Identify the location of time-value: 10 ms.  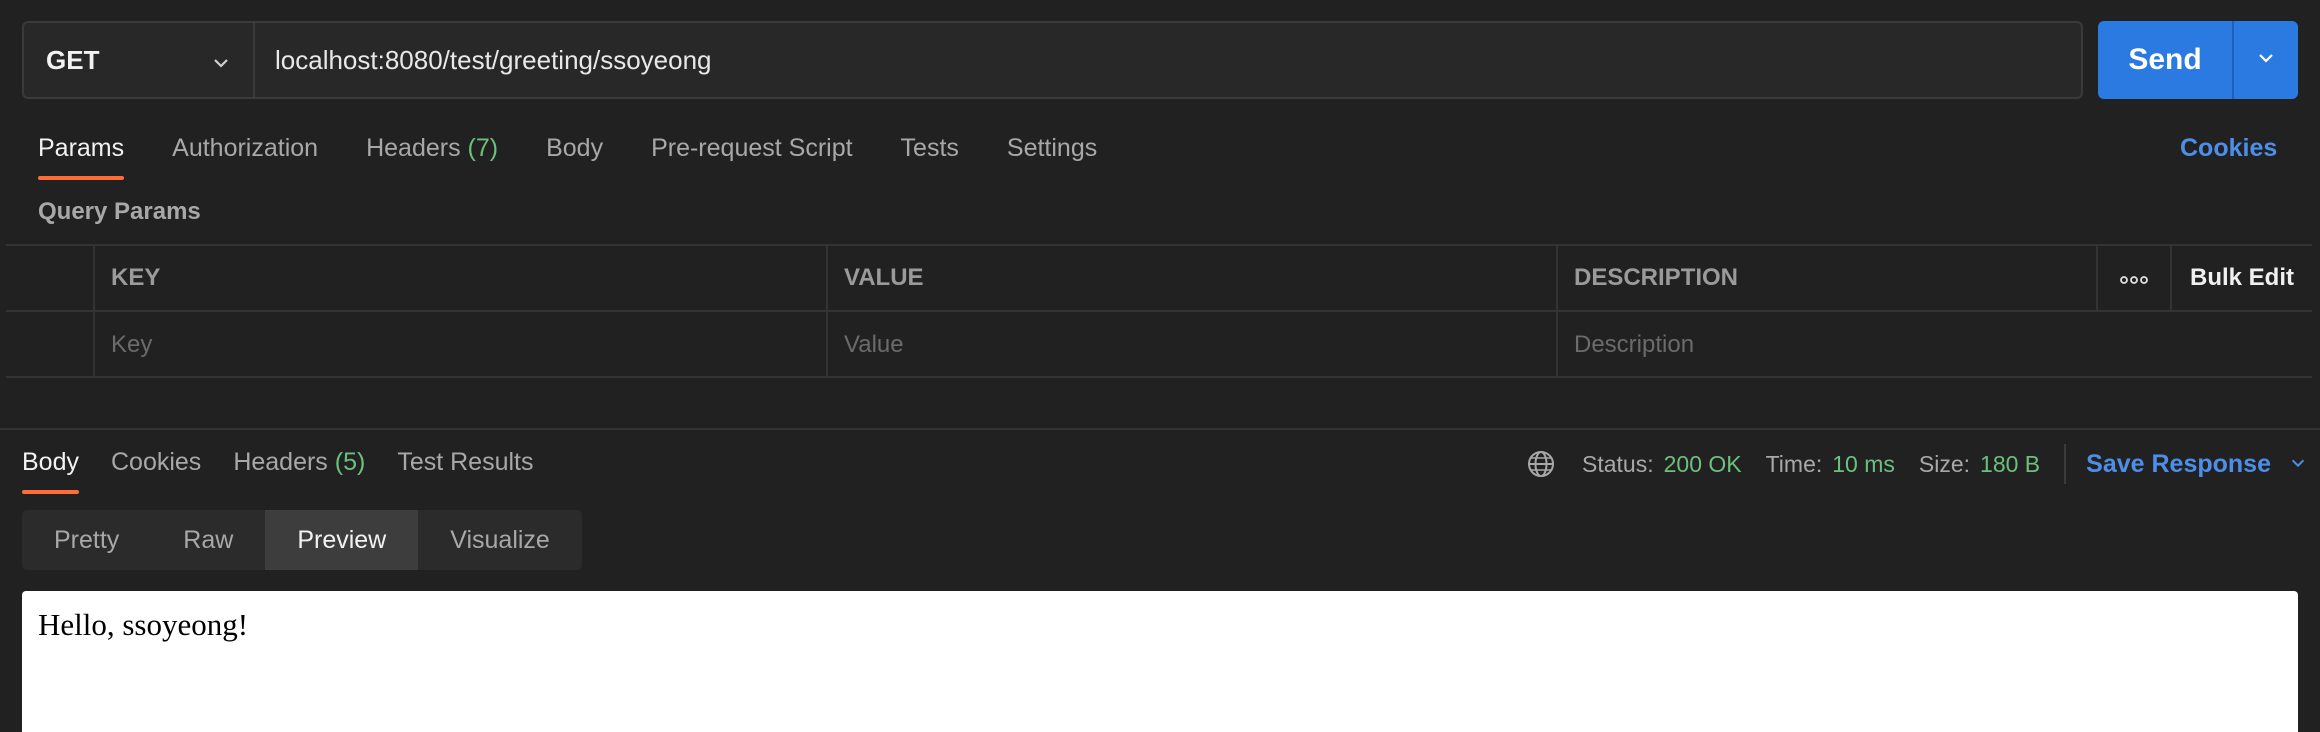
(1863, 464).